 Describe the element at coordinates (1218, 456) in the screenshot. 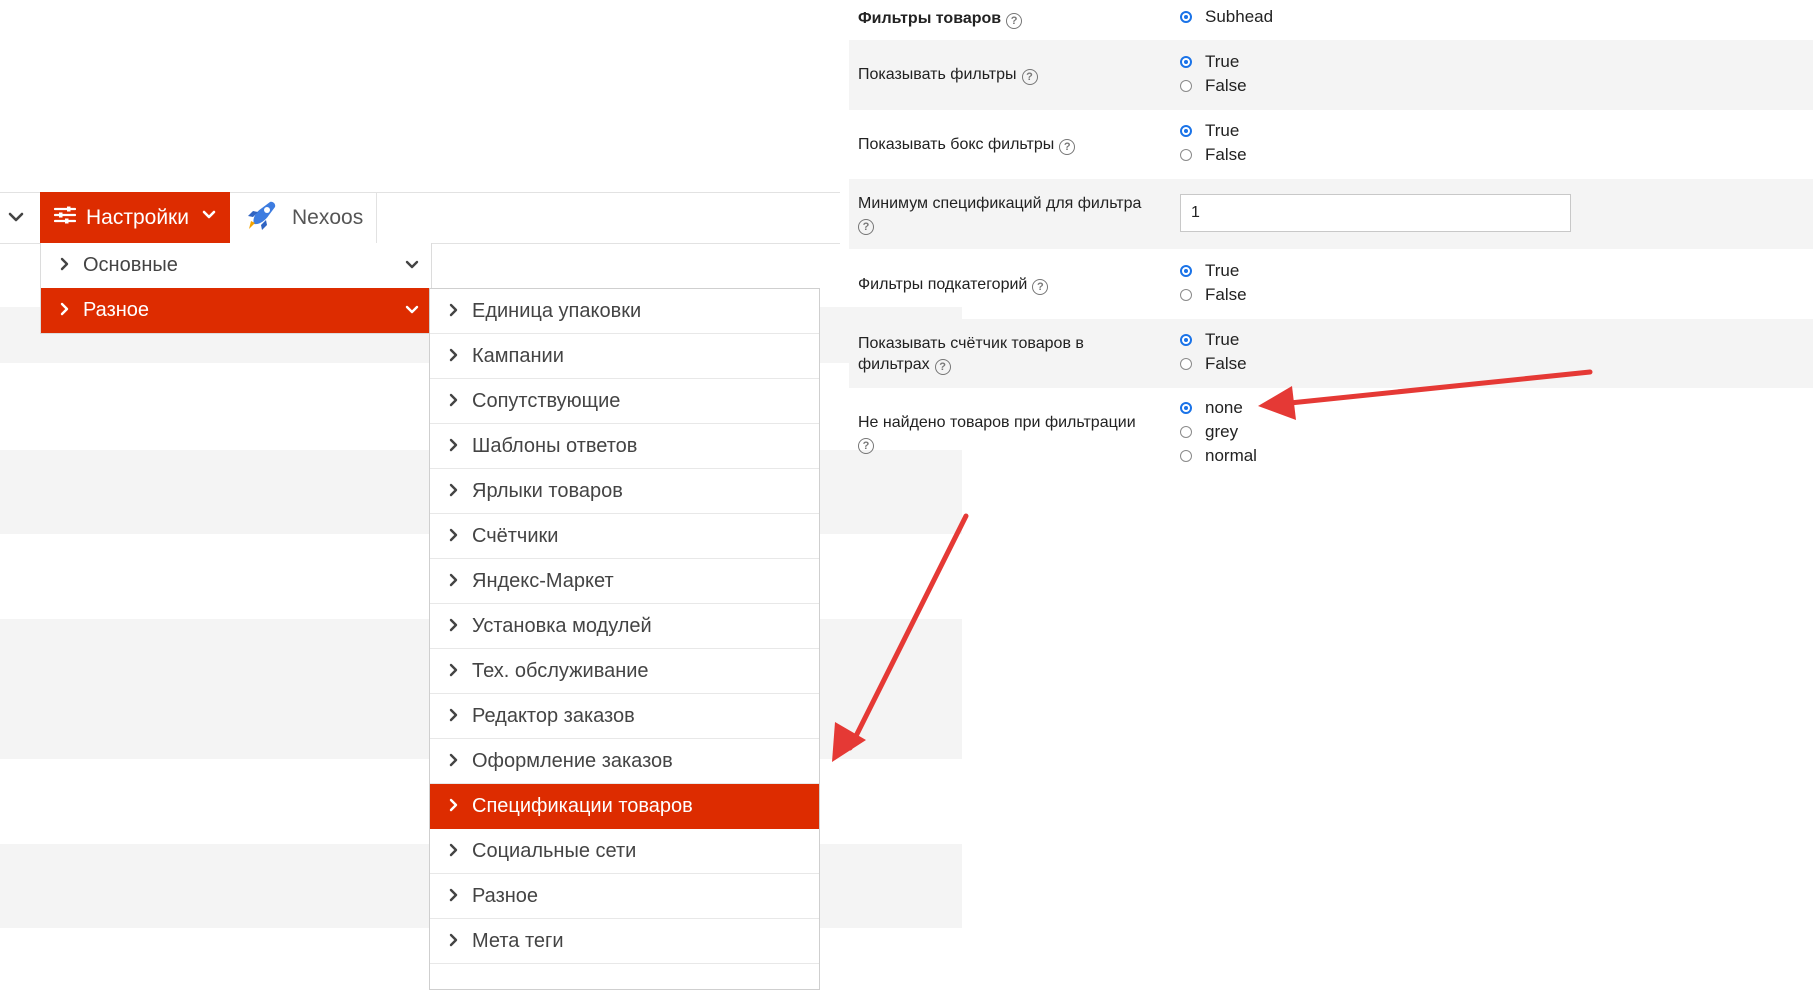

I see `radio-option: normal` at that location.